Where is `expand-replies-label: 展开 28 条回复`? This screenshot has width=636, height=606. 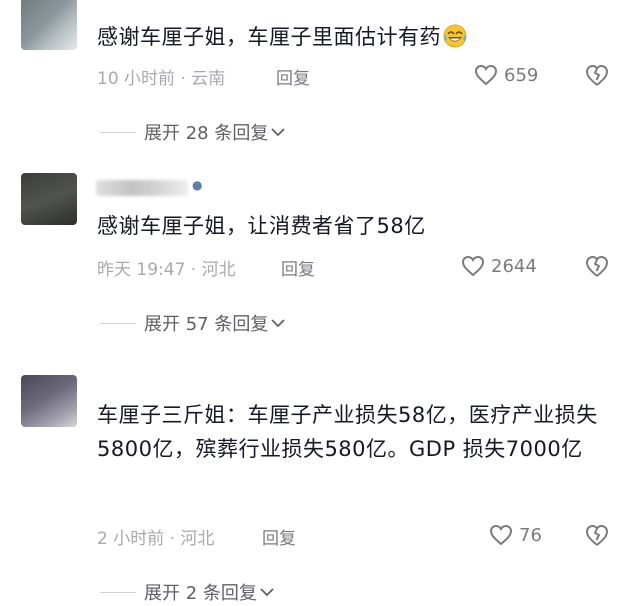 expand-replies-label: 展开 28 条回复 is located at coordinates (206, 133).